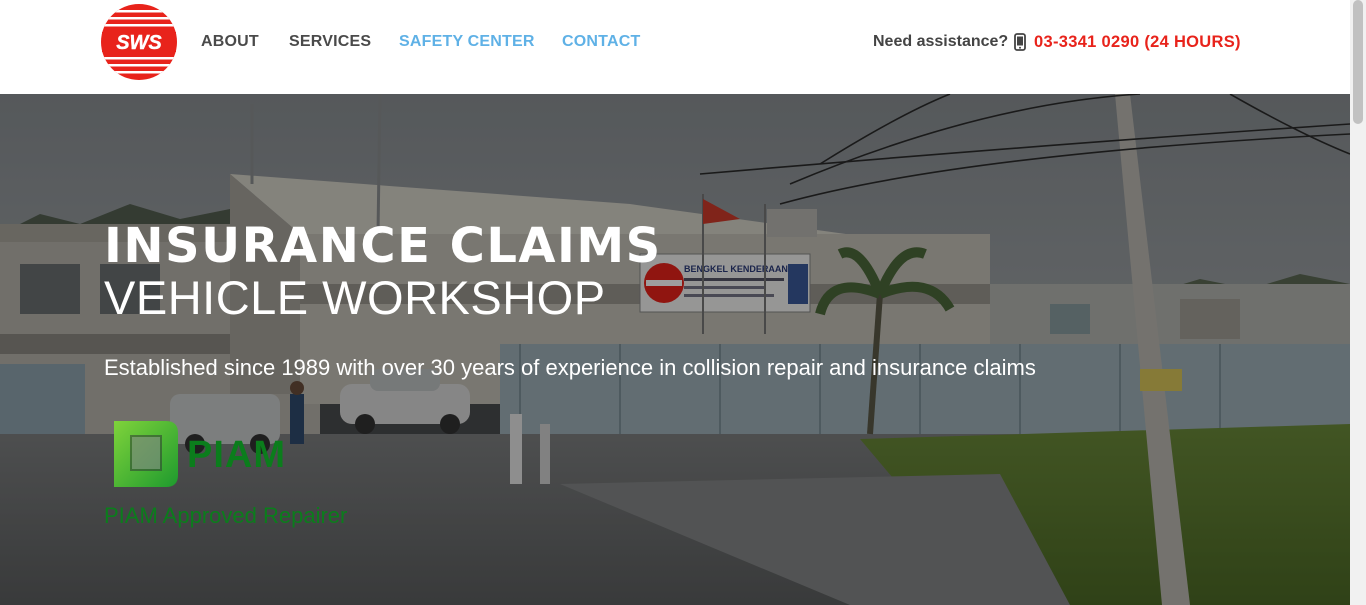 This screenshot has height=605, width=1366. Describe the element at coordinates (1137, 42) in the screenshot. I see `phone-number-link: 03-3341 0290 (24 HOURS)` at that location.